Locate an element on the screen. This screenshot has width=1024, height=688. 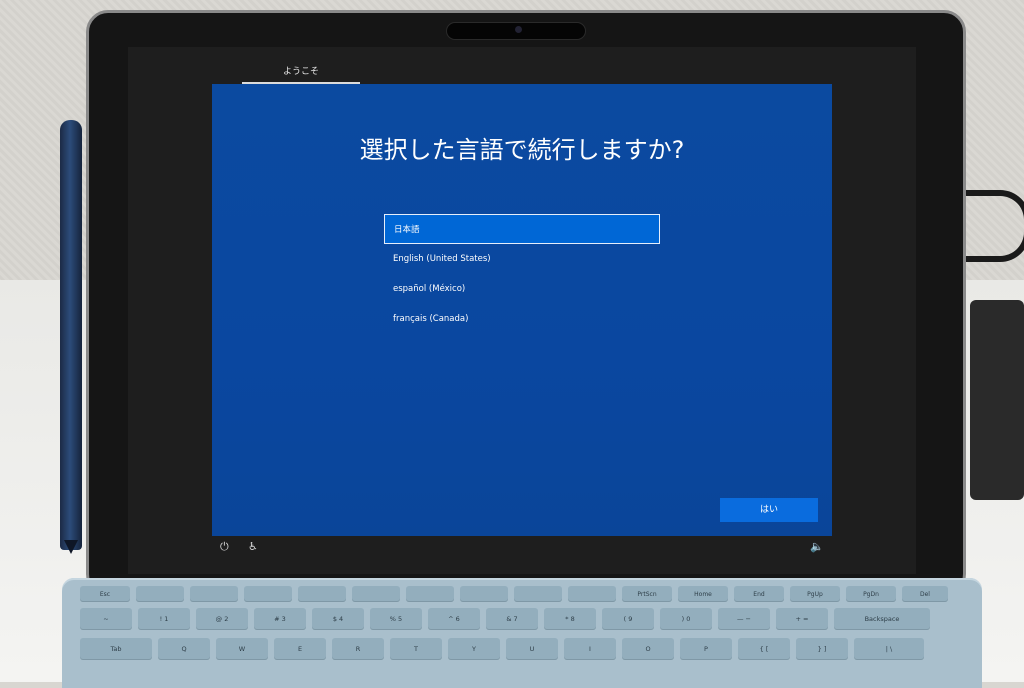
key-f4 is located at coordinates (322, 594).